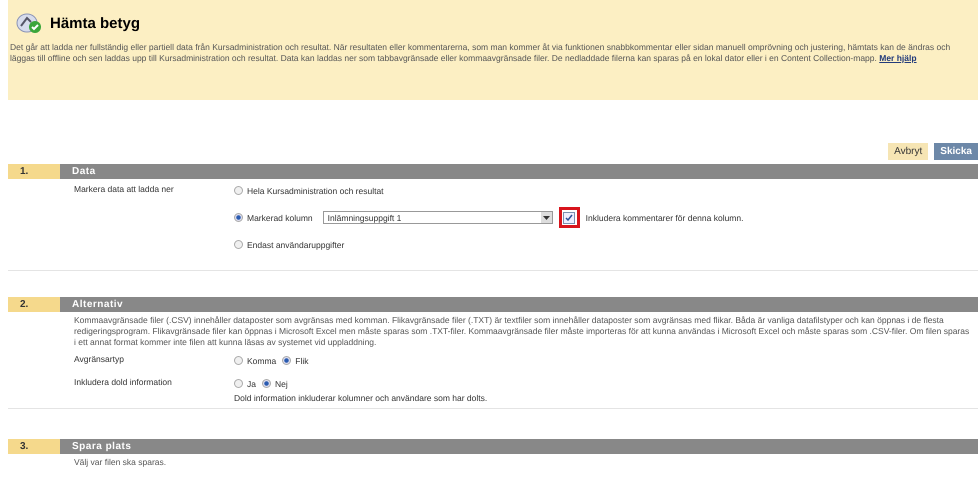 This screenshot has width=978, height=486. What do you see at coordinates (280, 217) in the screenshot?
I see `option-label: Markerad kolumn` at bounding box center [280, 217].